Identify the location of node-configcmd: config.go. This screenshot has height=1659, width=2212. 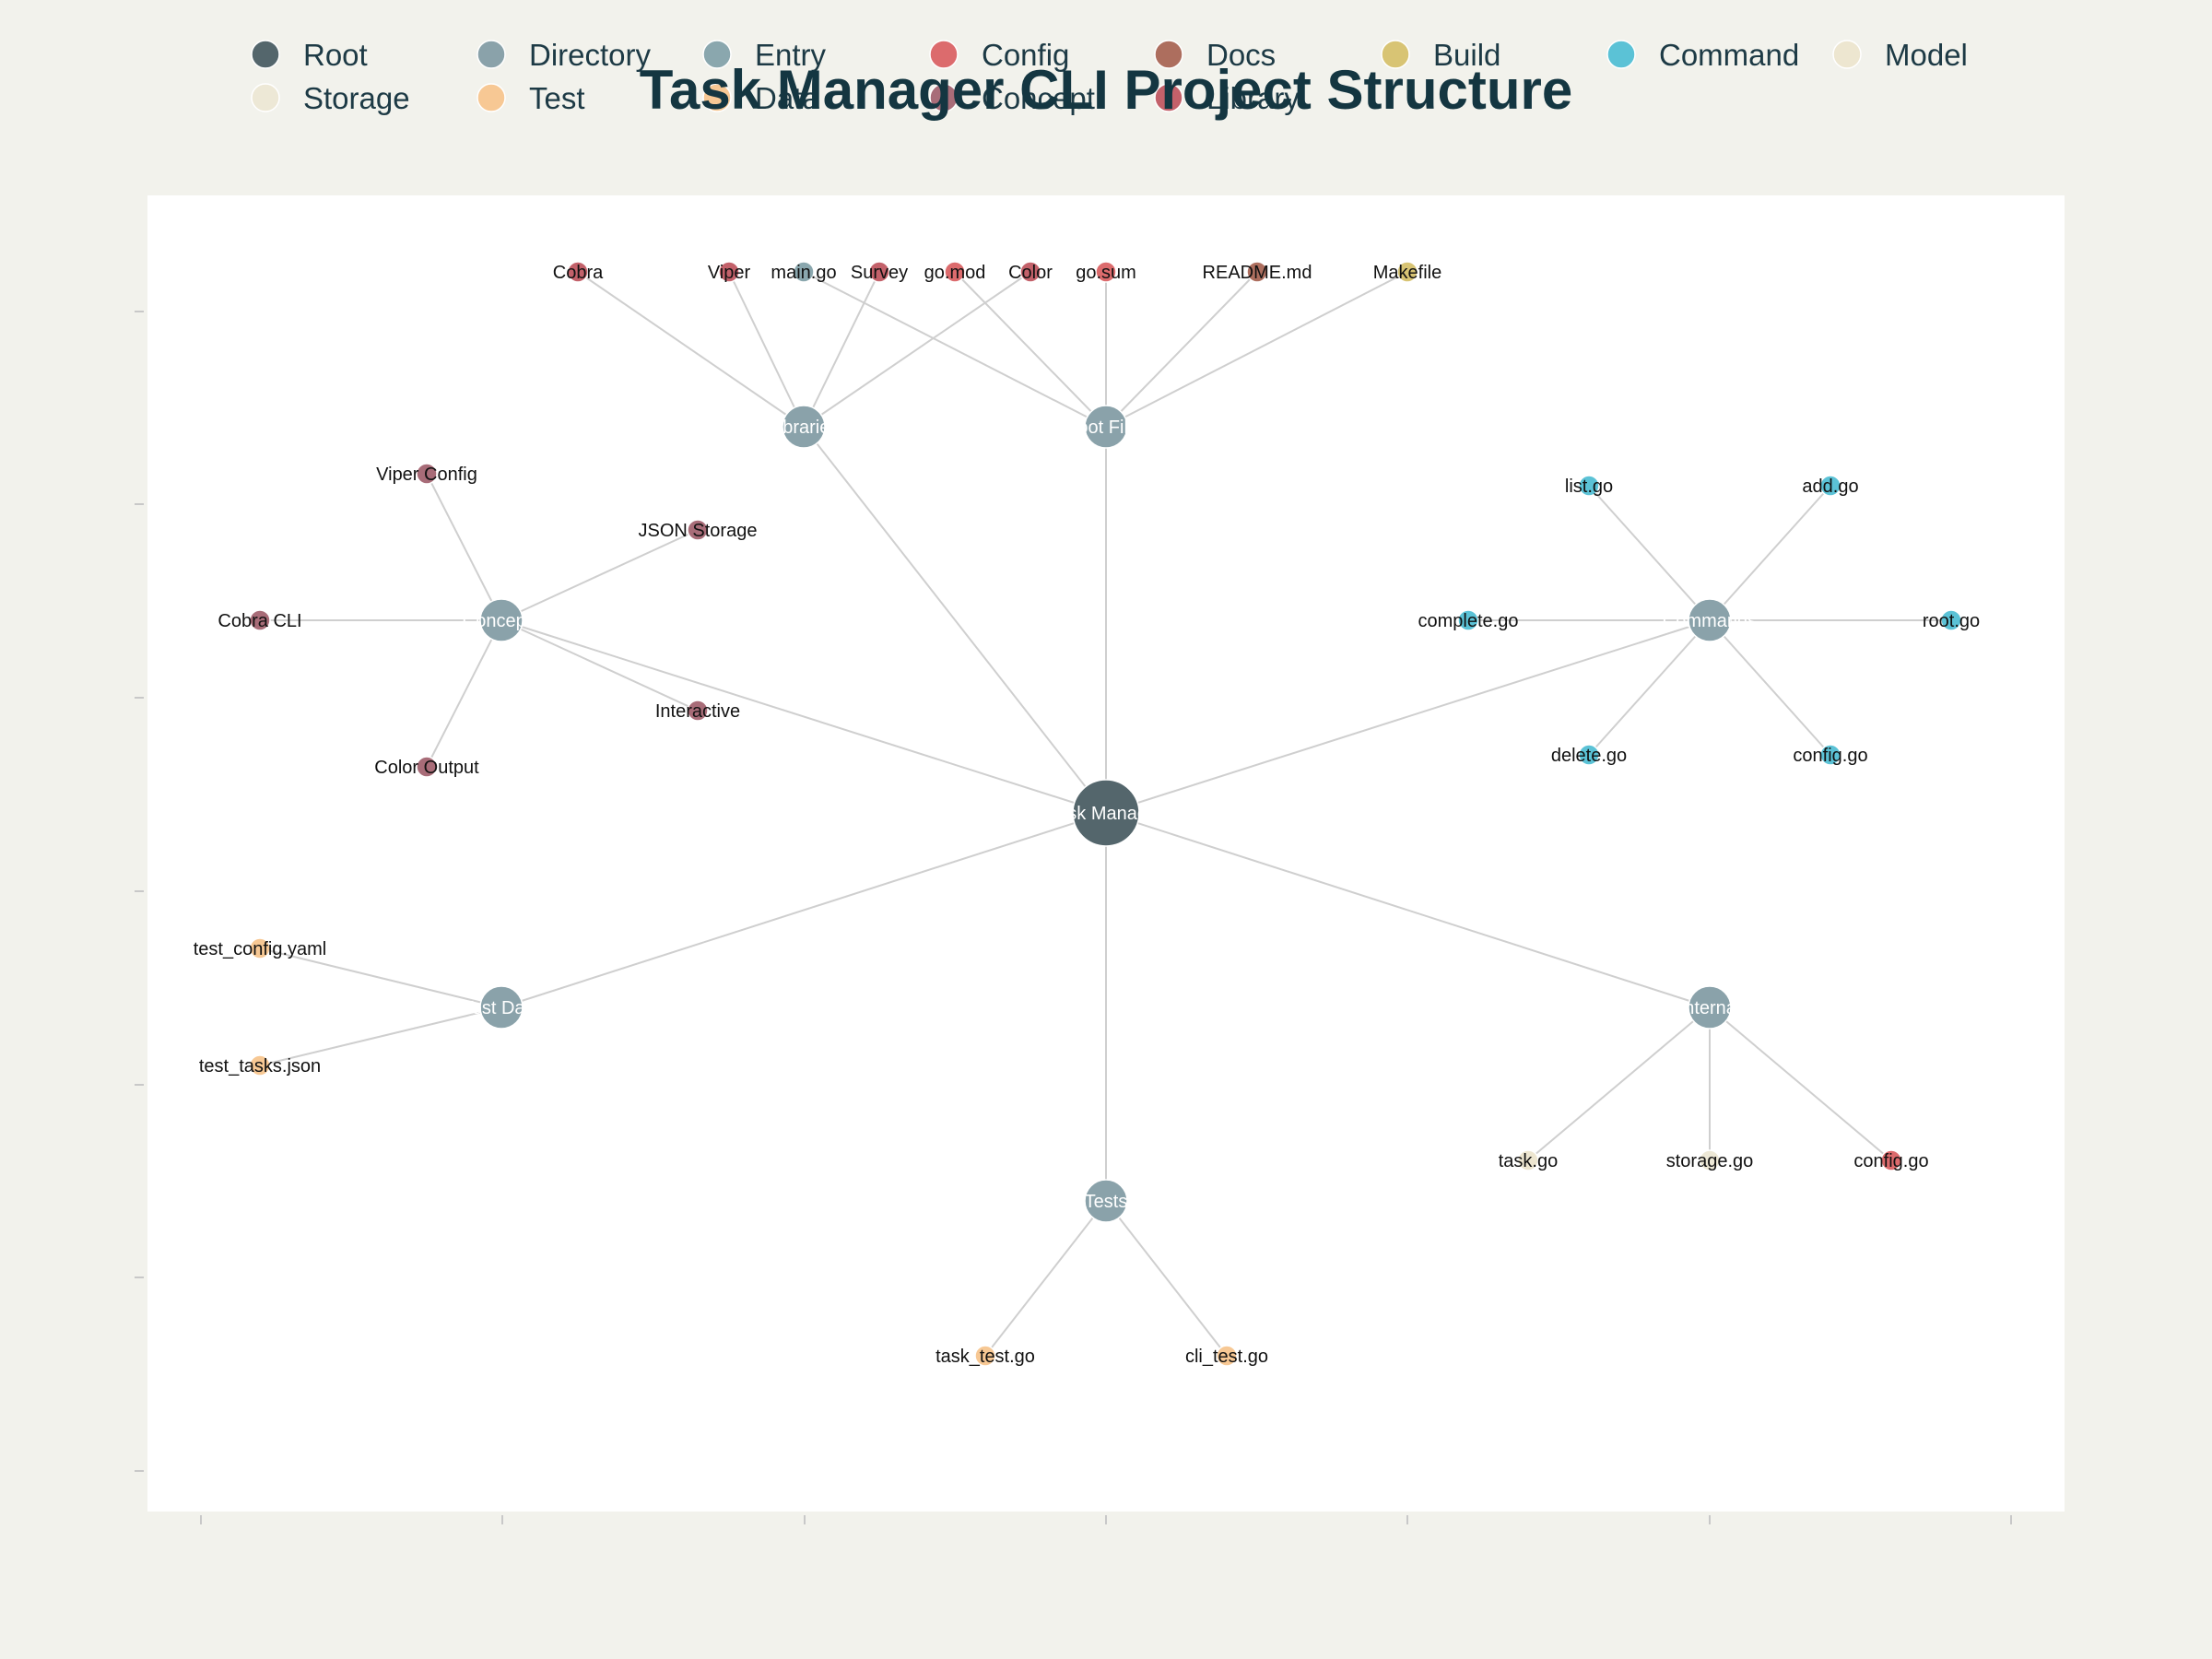
(1830, 755).